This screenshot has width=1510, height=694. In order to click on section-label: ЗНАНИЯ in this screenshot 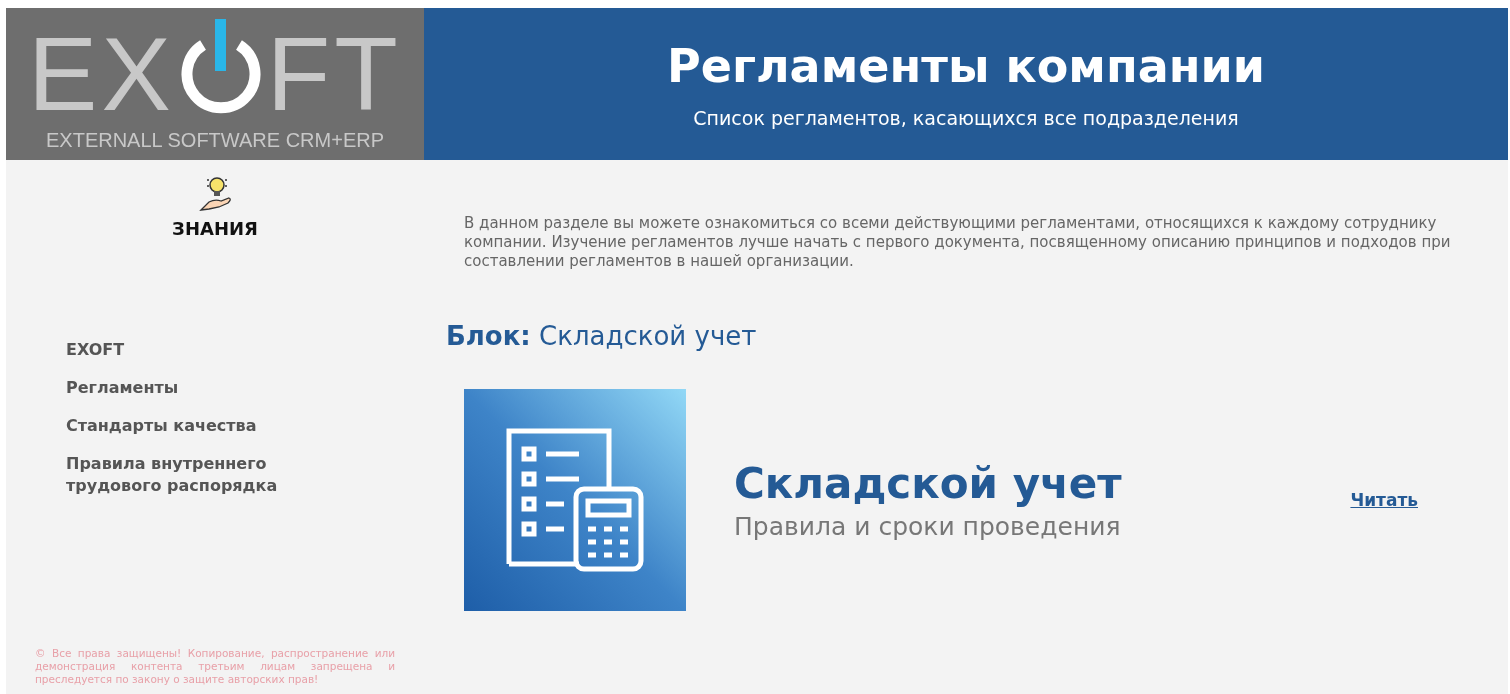, I will do `click(215, 228)`.